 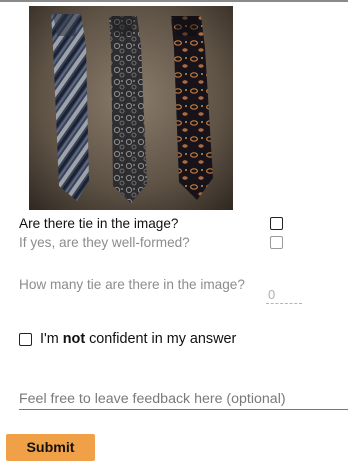 I want to click on not-confident-label: I'm not confident in my answer, so click(x=138, y=339).